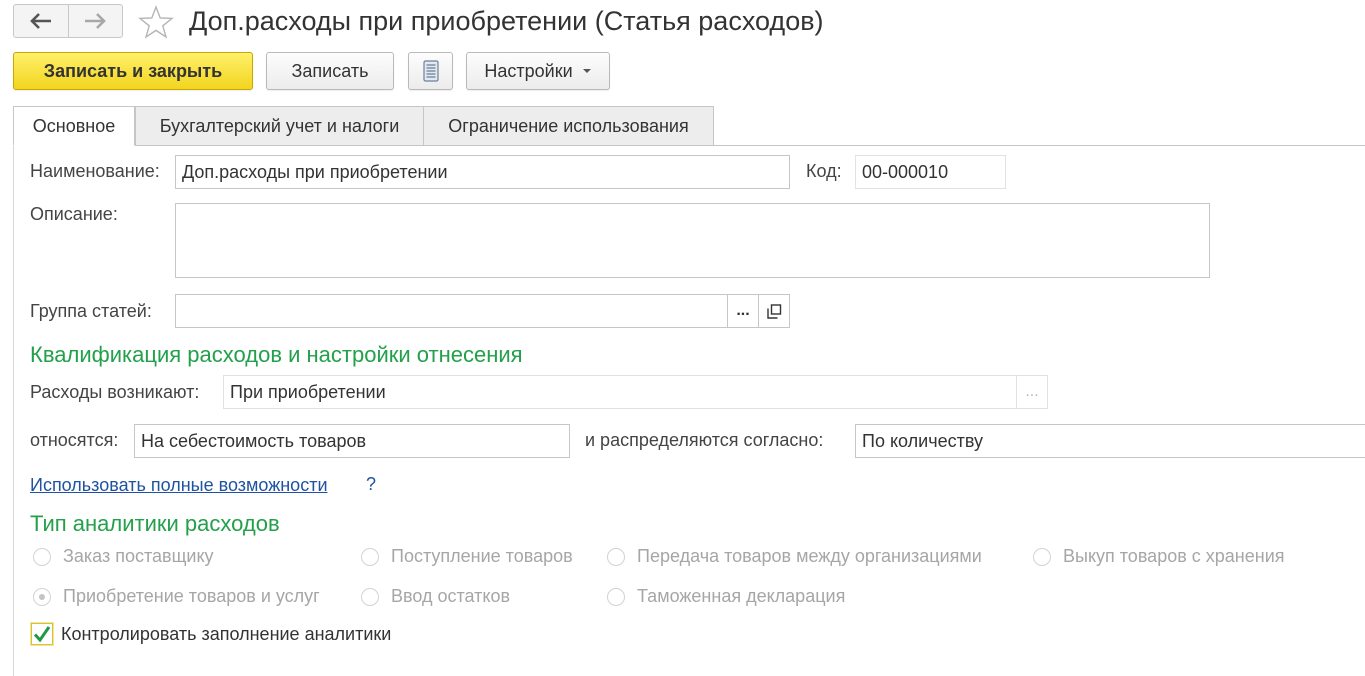  Describe the element at coordinates (528, 70) in the screenshot. I see `settings-label: Настройки` at that location.